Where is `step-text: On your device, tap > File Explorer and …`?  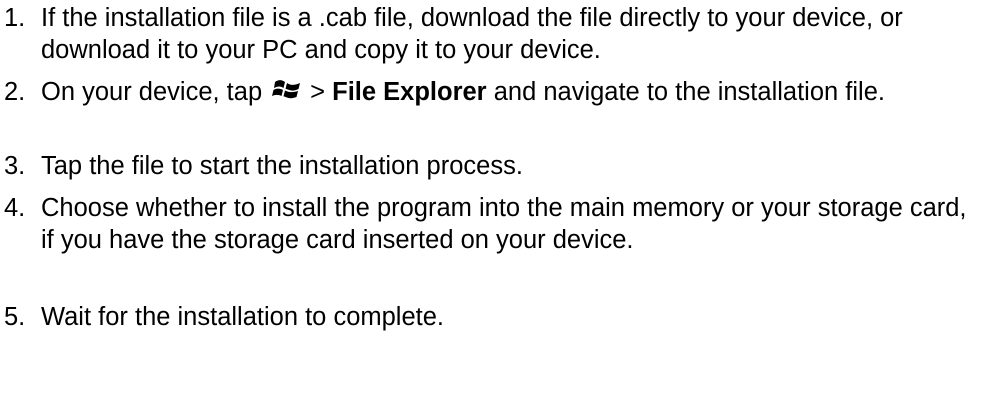 step-text: On your device, tap > File Explorer and … is located at coordinates (463, 92).